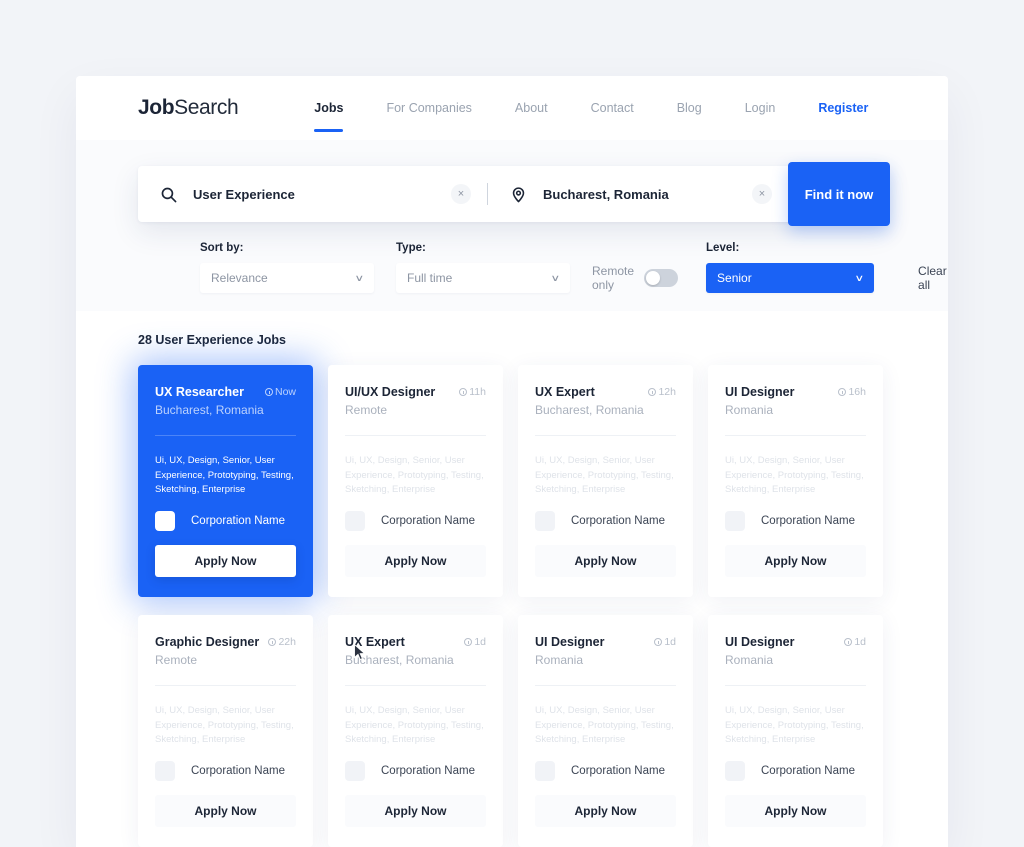 This screenshot has width=1024, height=847. Describe the element at coordinates (156, 107) in the screenshot. I see `brand-logo-bold: Job` at that location.